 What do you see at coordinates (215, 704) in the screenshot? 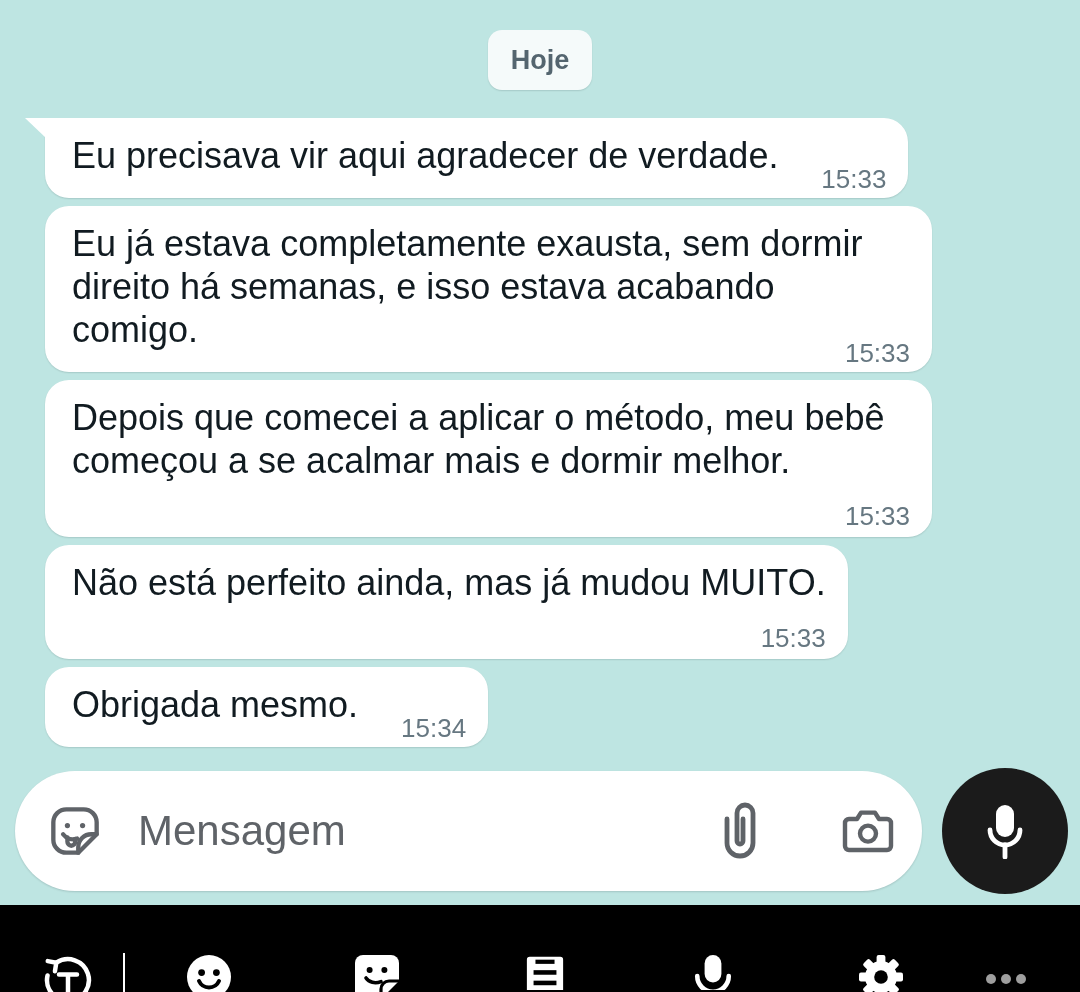
I see `message-text: Obrigada mesmo.` at bounding box center [215, 704].